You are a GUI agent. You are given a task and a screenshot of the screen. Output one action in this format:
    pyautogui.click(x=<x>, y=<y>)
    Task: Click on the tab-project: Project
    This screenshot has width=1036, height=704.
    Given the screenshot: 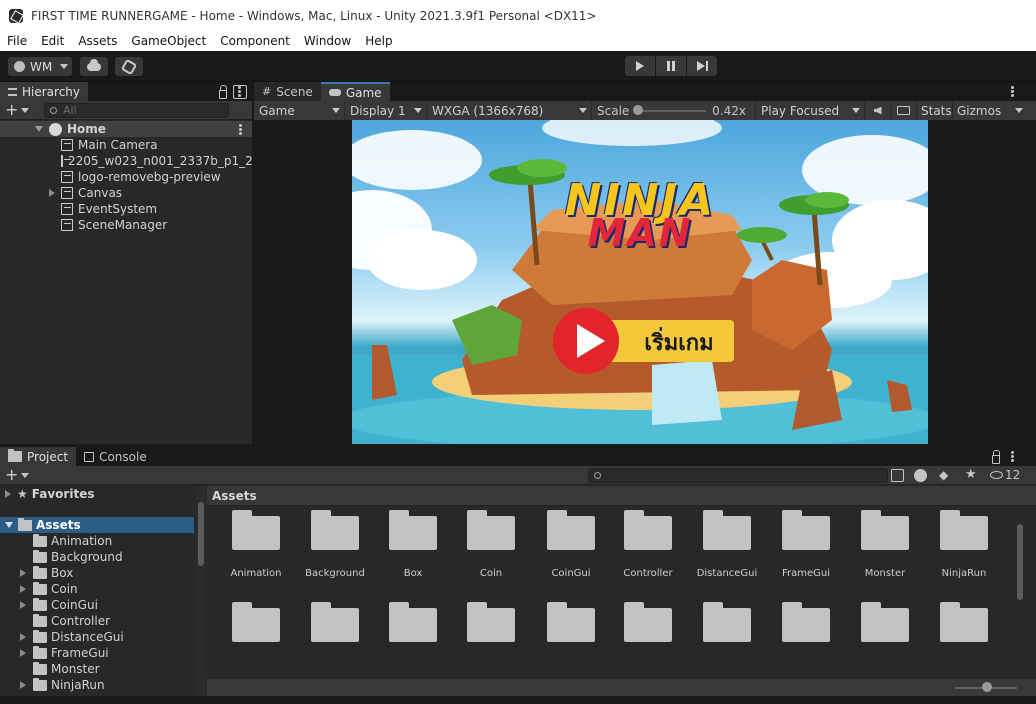 What is the action you would take?
    pyautogui.click(x=38, y=456)
    